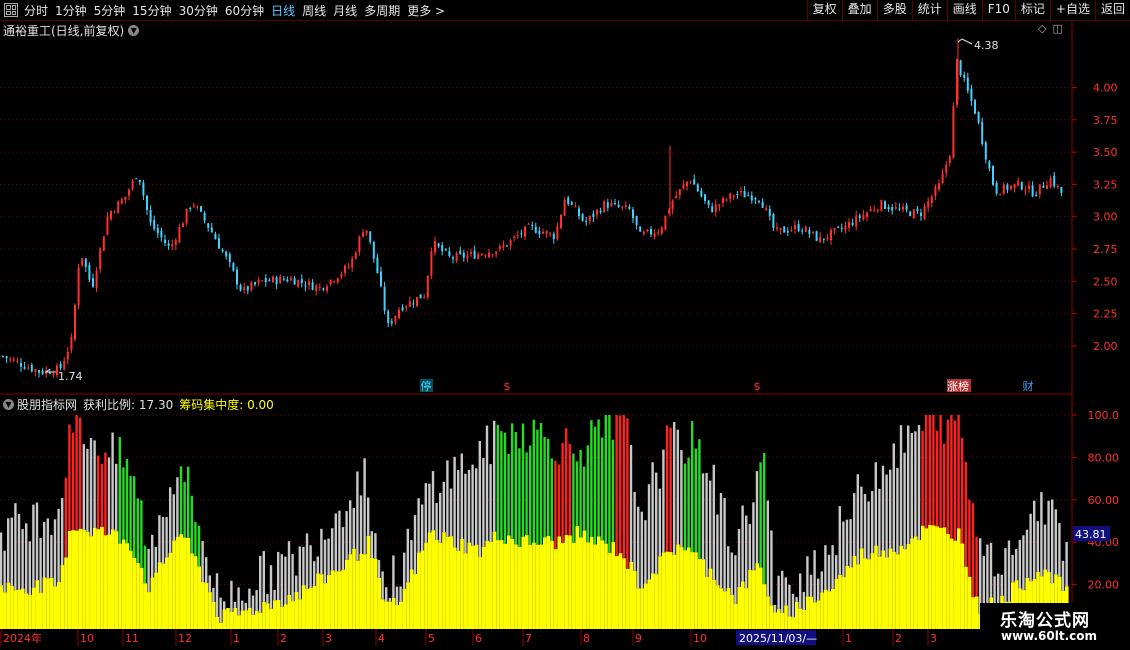 Image resolution: width=1130 pixels, height=650 pixels. Describe the element at coordinates (1057, 28) in the screenshot. I see `expand-icon: ◫` at that location.